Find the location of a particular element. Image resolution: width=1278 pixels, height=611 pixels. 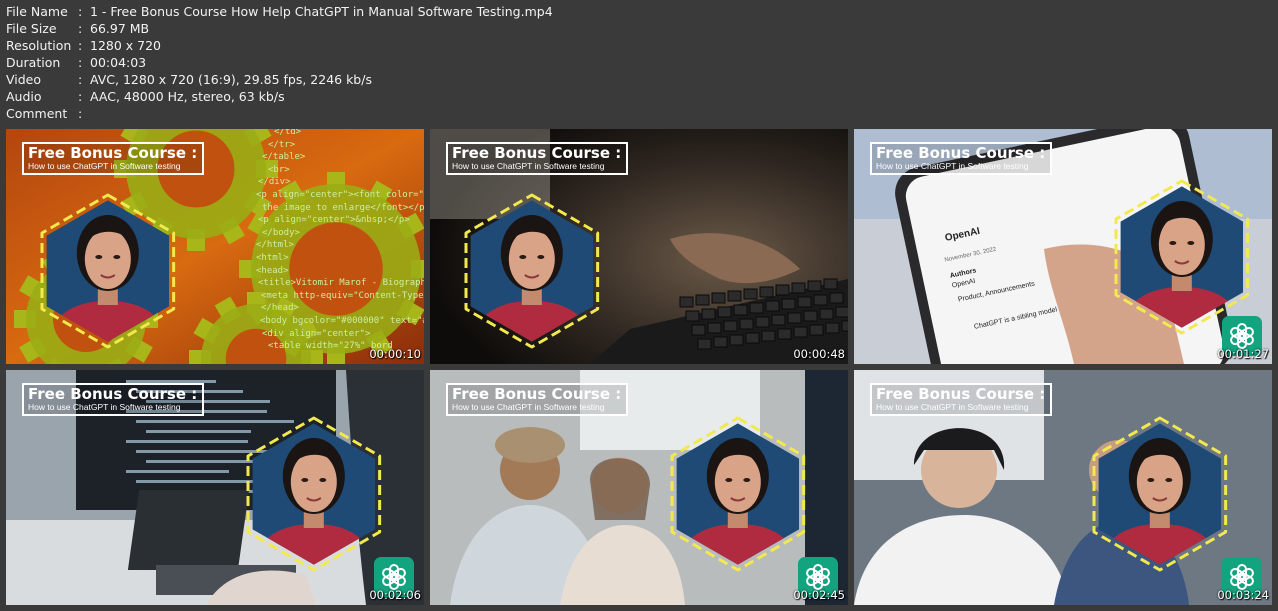

info-row-comment: Comment: is located at coordinates (279, 113).